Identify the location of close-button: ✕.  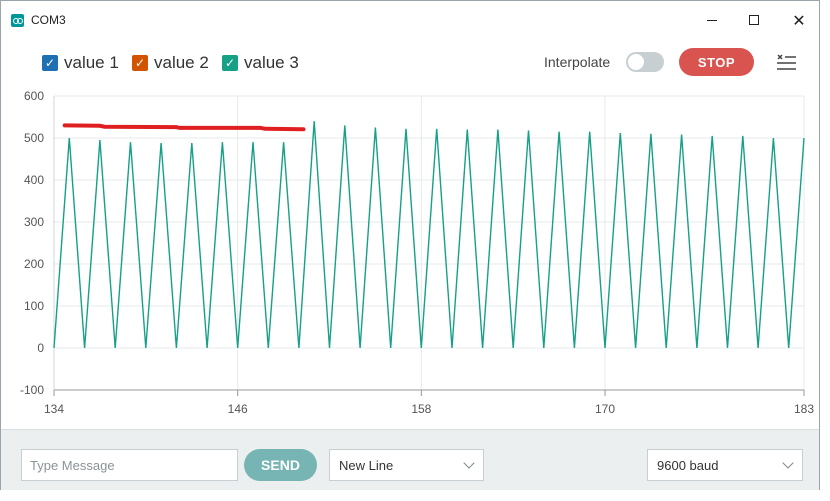
(799, 20).